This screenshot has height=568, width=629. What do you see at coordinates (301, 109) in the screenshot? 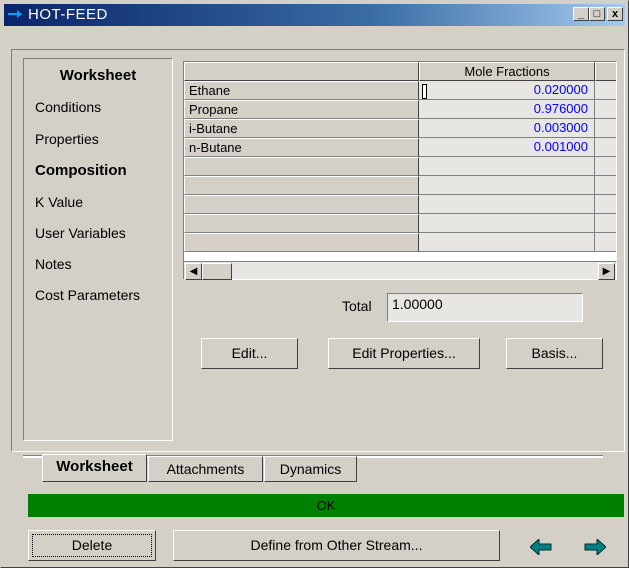
I see `grid-component-cell: Propane` at bounding box center [301, 109].